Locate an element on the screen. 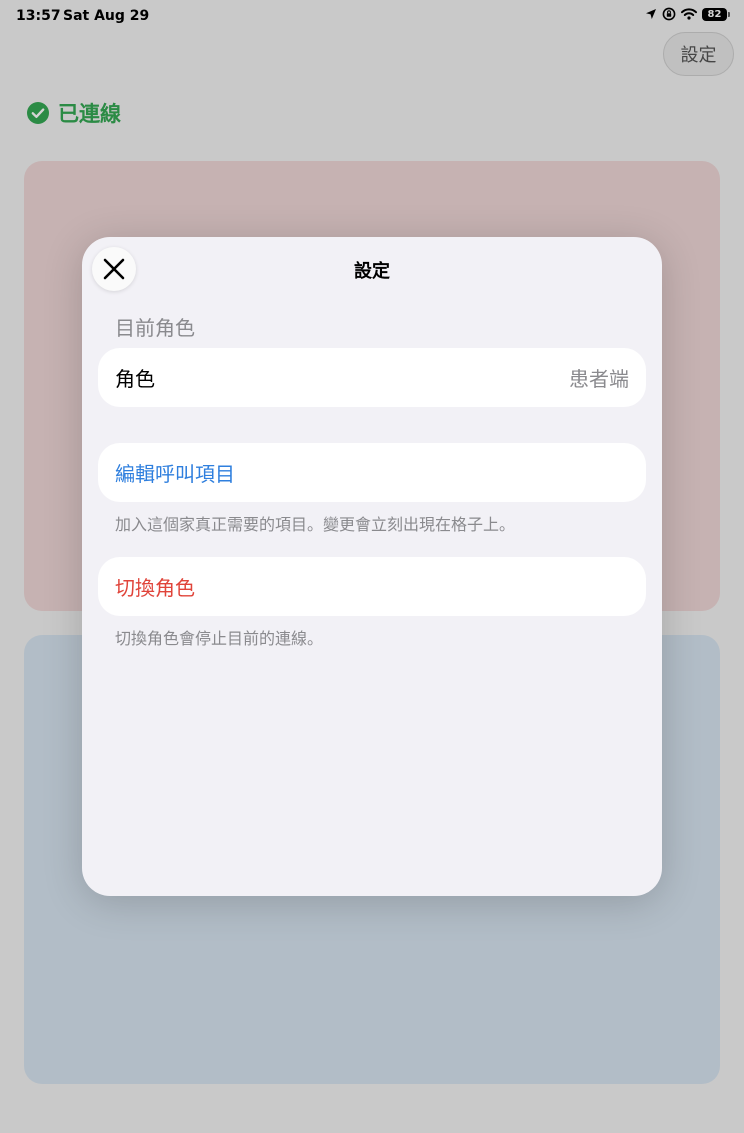 This screenshot has height=1133, width=744. switch-role-button: 切換角色 is located at coordinates (372, 586).